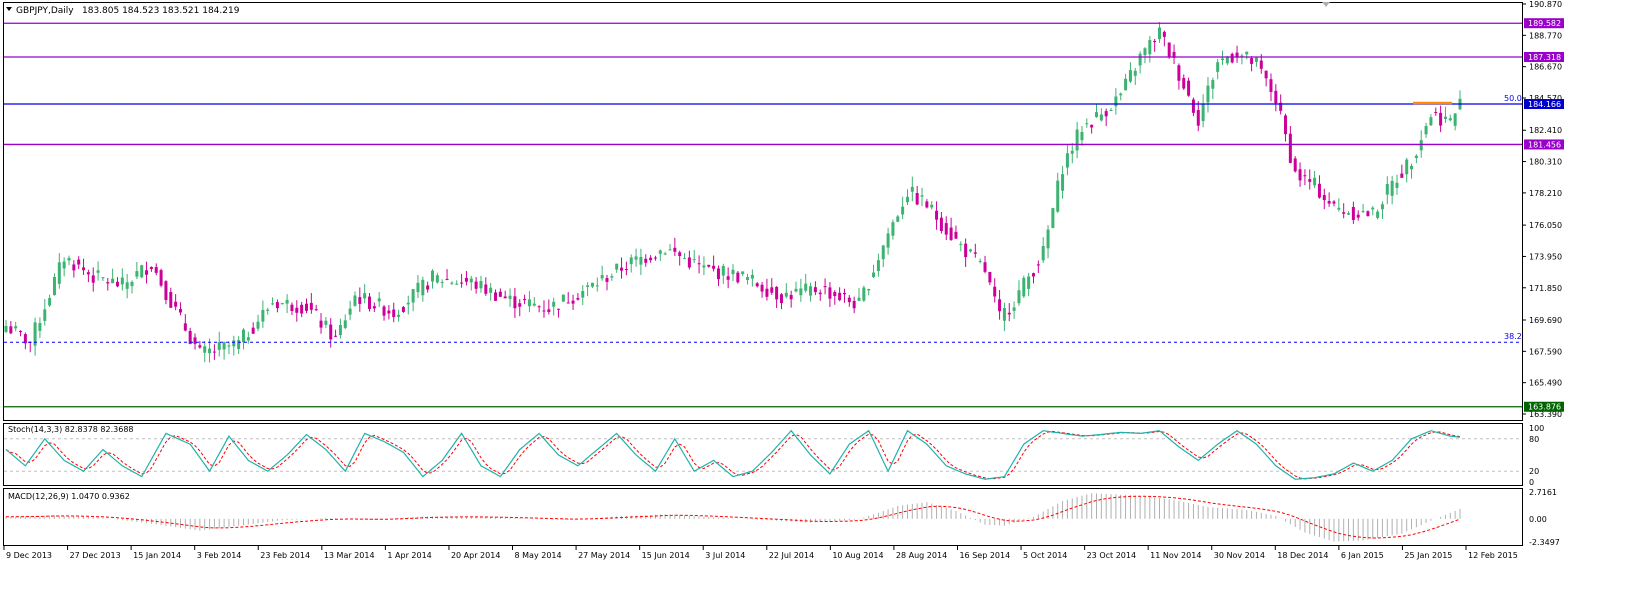  I want to click on level-price-tag: 187.318, so click(1544, 56).